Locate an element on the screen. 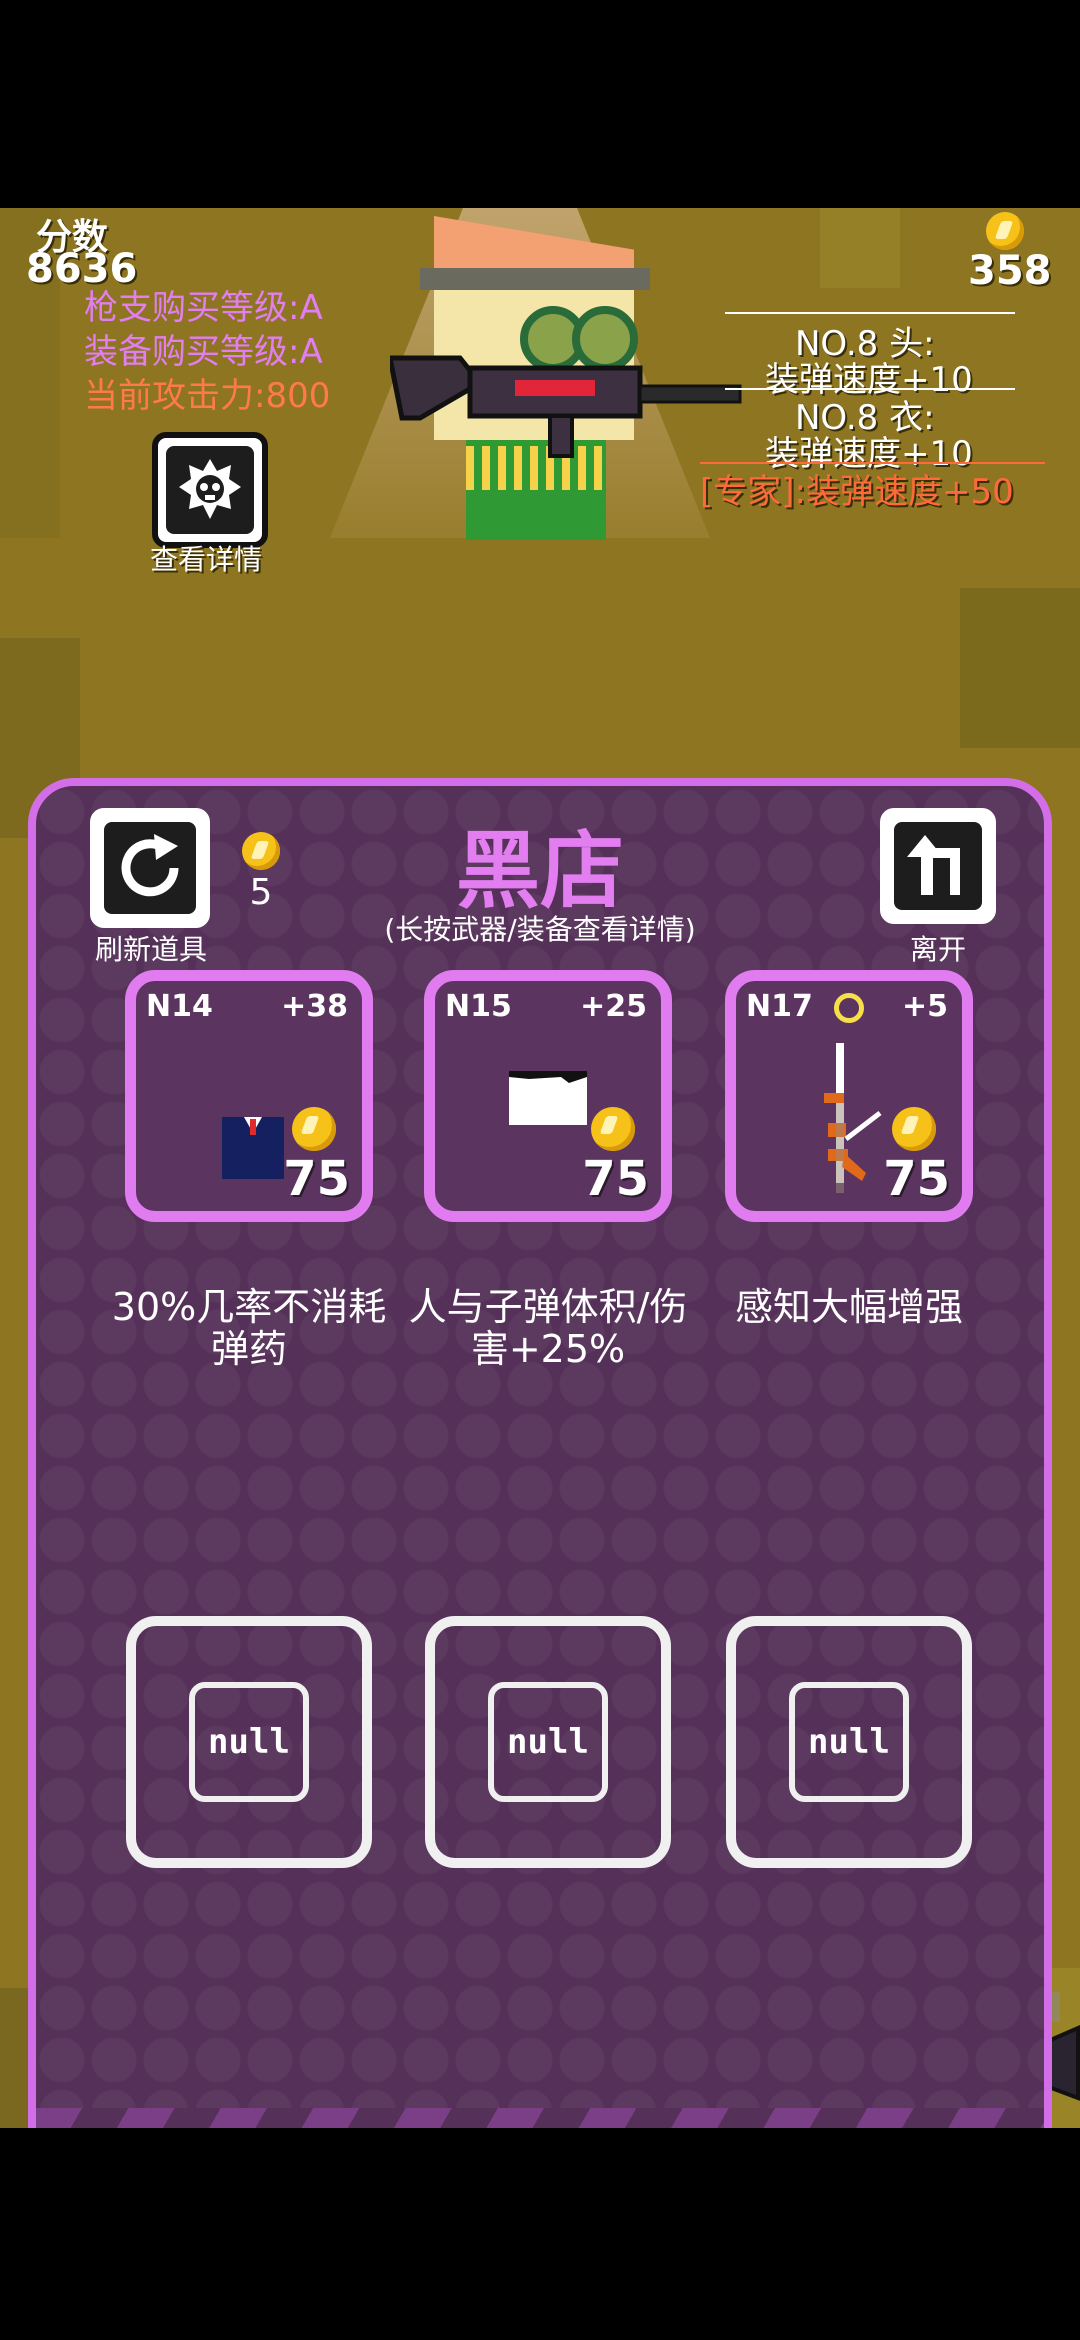 The width and height of the screenshot is (1080, 2340). gun-purchase-level: 枪支购买等级:A is located at coordinates (203, 308).